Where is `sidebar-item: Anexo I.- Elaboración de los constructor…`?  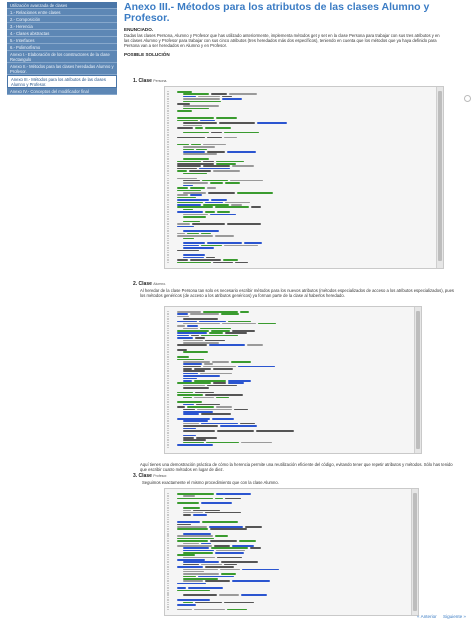
sidebar-item: Anexo I.- Elaboración de los constructor… is located at coordinates (62, 57).